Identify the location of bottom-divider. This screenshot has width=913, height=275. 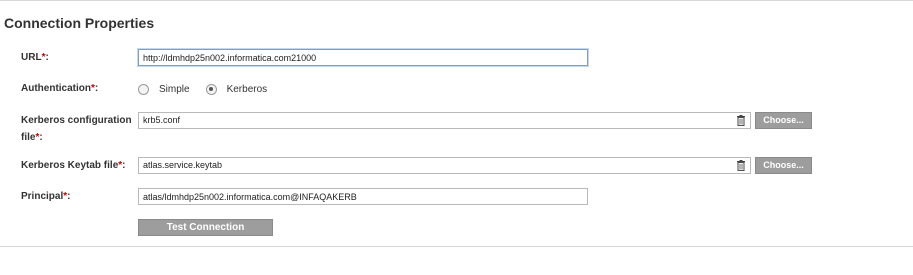
(456, 246).